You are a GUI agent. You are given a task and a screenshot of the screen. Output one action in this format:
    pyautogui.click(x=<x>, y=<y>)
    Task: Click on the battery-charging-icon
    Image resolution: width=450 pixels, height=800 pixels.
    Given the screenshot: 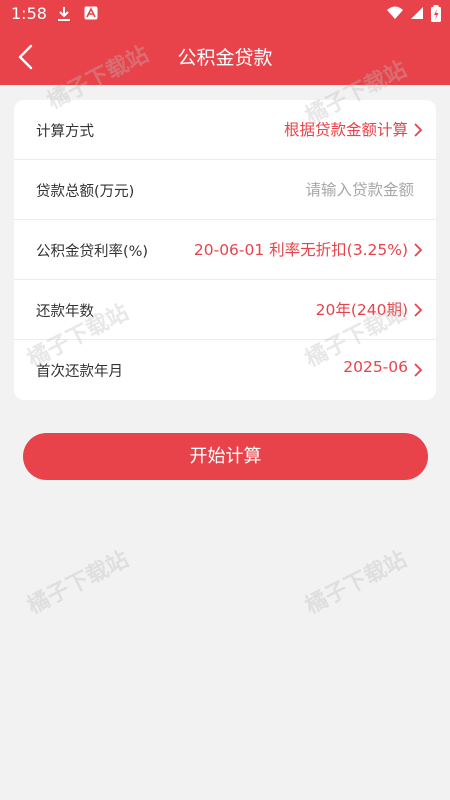 What is the action you would take?
    pyautogui.click(x=436, y=13)
    